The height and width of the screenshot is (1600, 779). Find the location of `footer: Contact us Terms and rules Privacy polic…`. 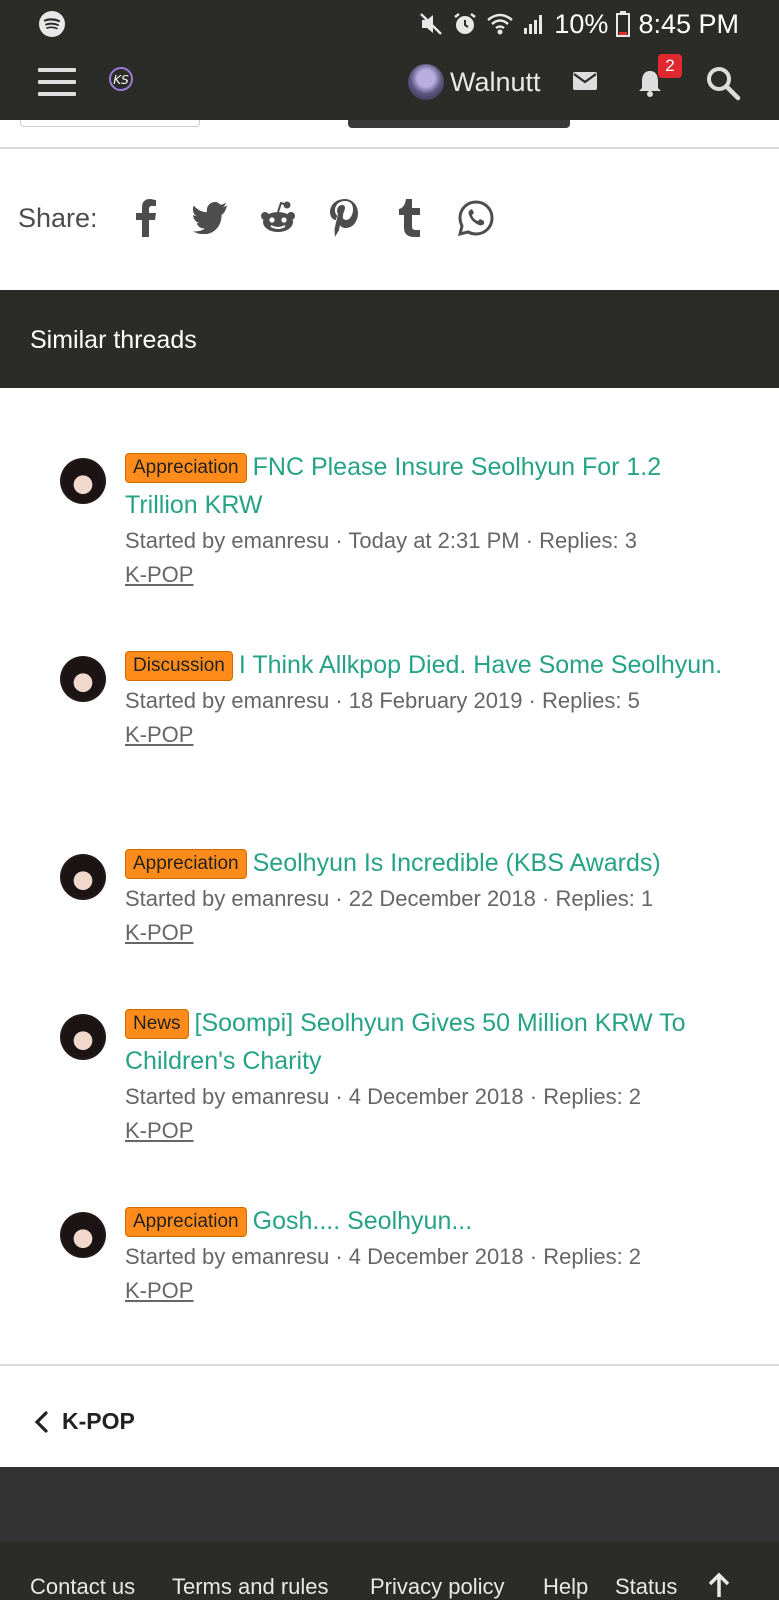

footer: Contact us Terms and rules Privacy polic… is located at coordinates (389, 1533).